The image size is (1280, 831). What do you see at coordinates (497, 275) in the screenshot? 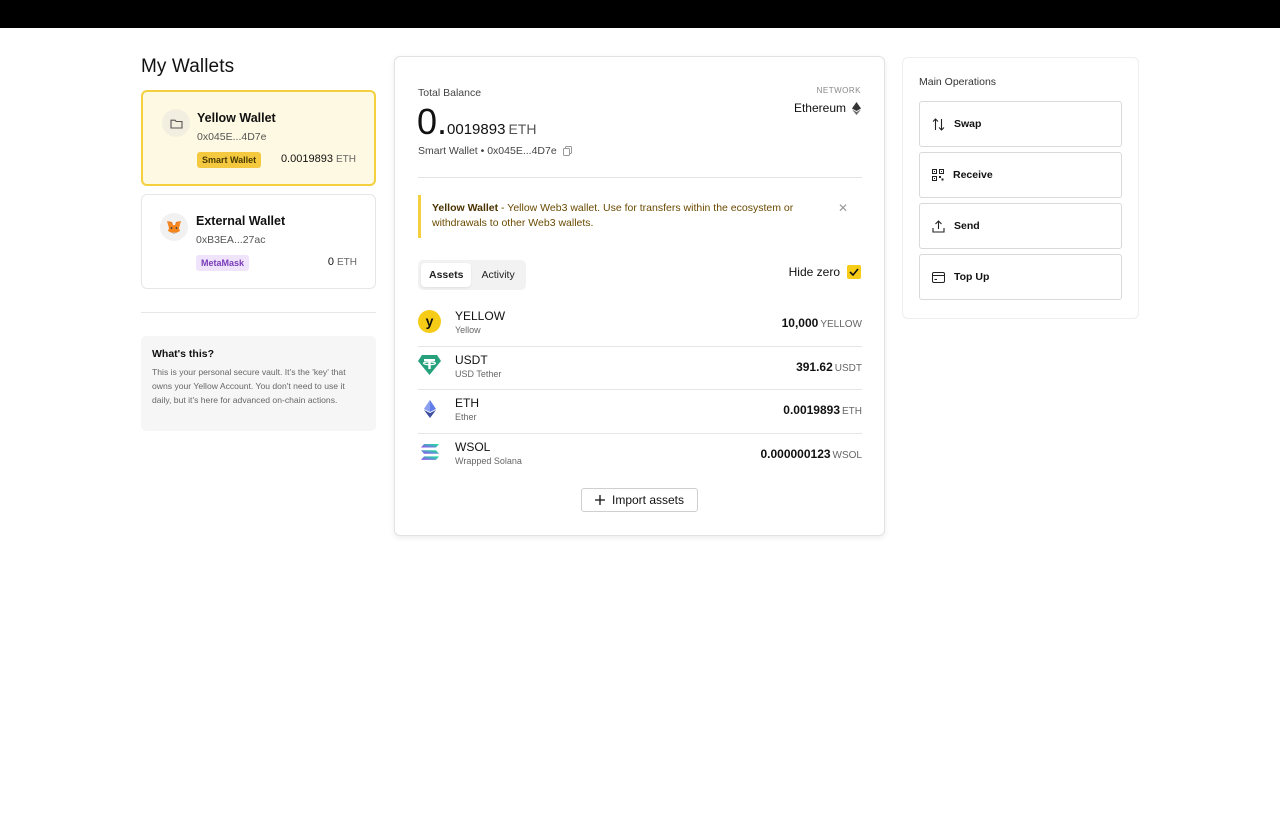
I see `tab-activity: Activity` at bounding box center [497, 275].